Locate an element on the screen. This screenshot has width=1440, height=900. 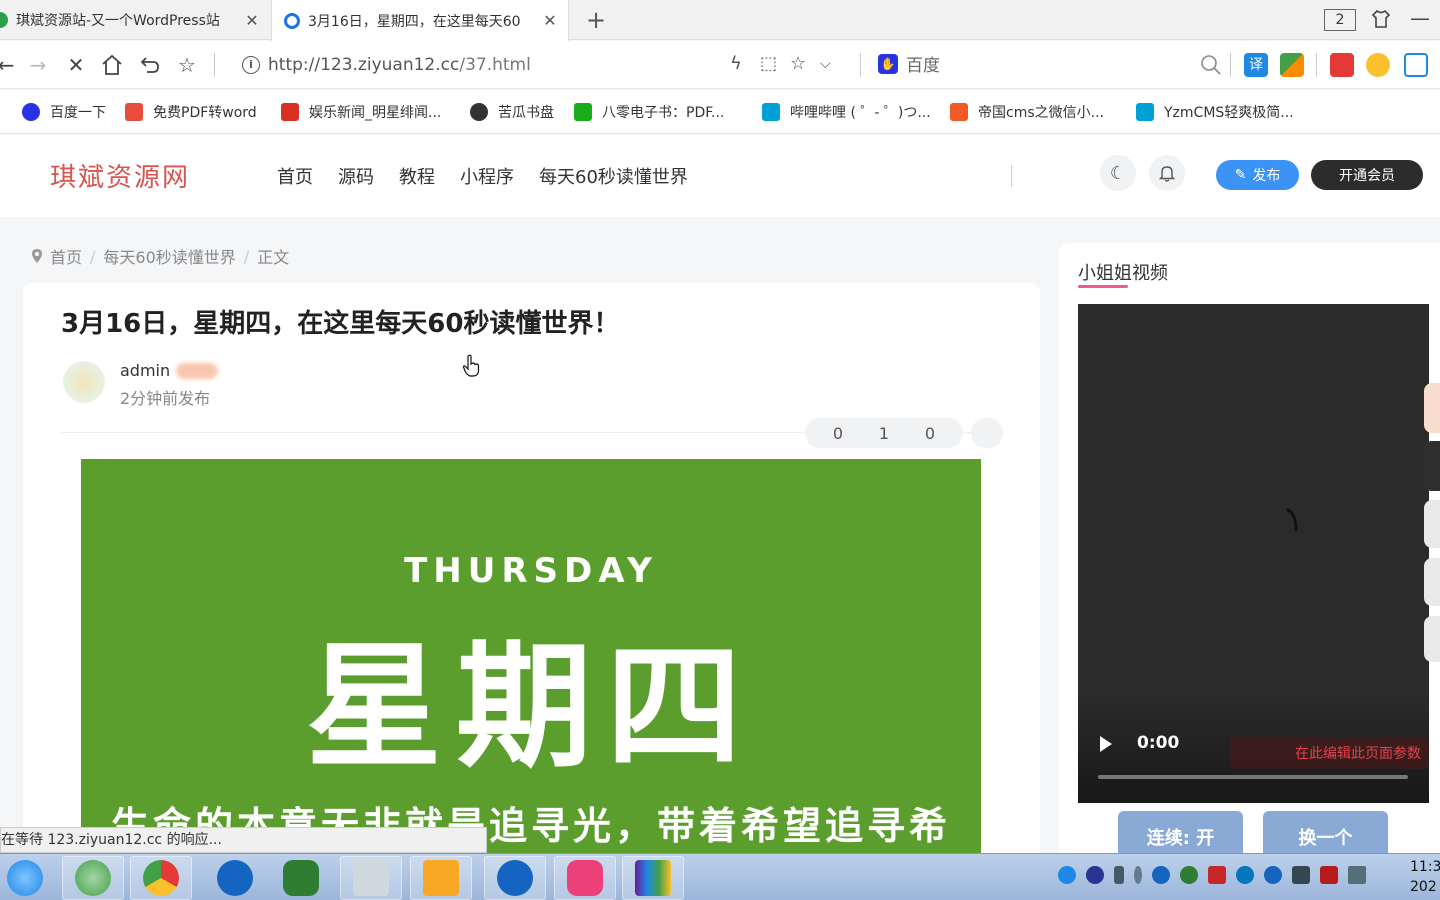
share-button is located at coordinates (987, 433).